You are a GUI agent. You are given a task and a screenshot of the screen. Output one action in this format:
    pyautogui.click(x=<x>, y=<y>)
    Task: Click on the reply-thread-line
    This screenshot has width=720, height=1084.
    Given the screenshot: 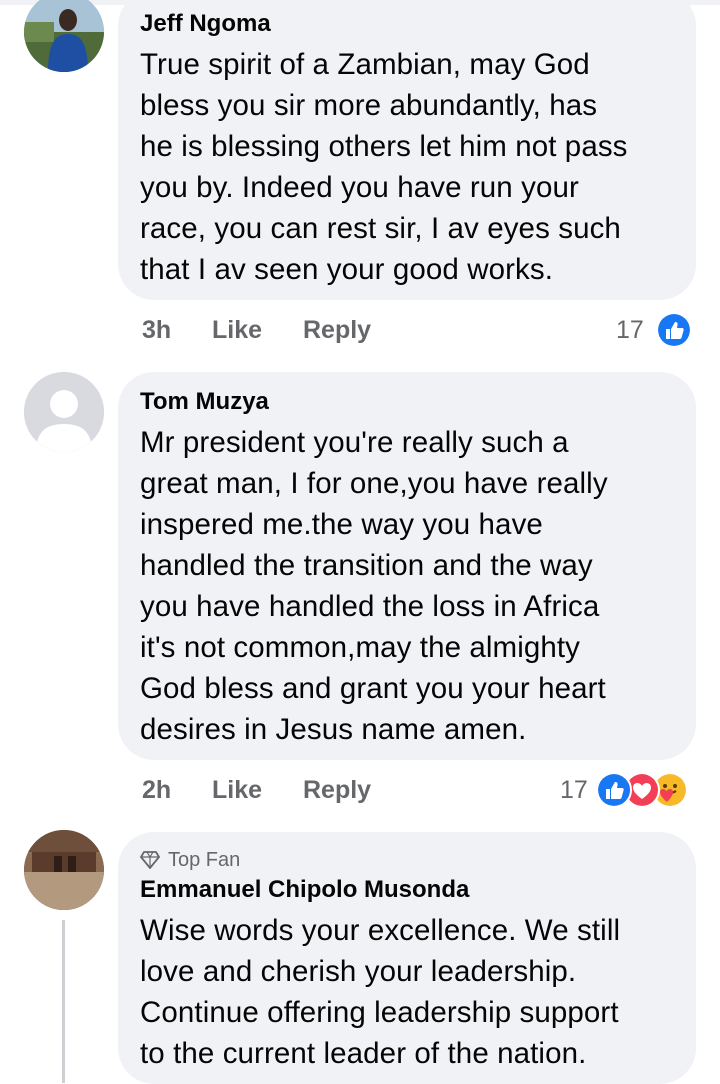 What is the action you would take?
    pyautogui.click(x=63, y=1001)
    